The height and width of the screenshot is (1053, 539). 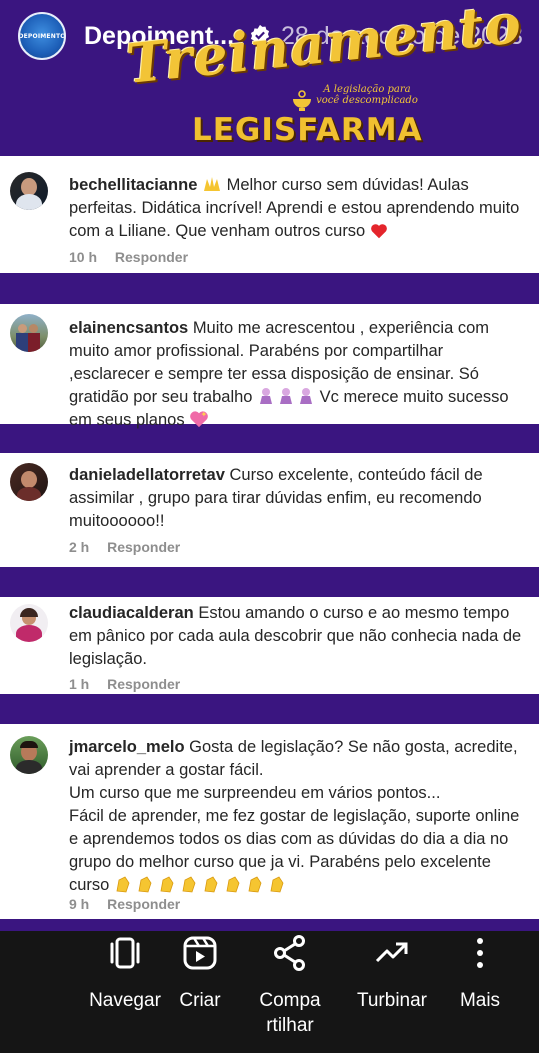 I want to click on brand-title: Treinamento, so click(x=324, y=48).